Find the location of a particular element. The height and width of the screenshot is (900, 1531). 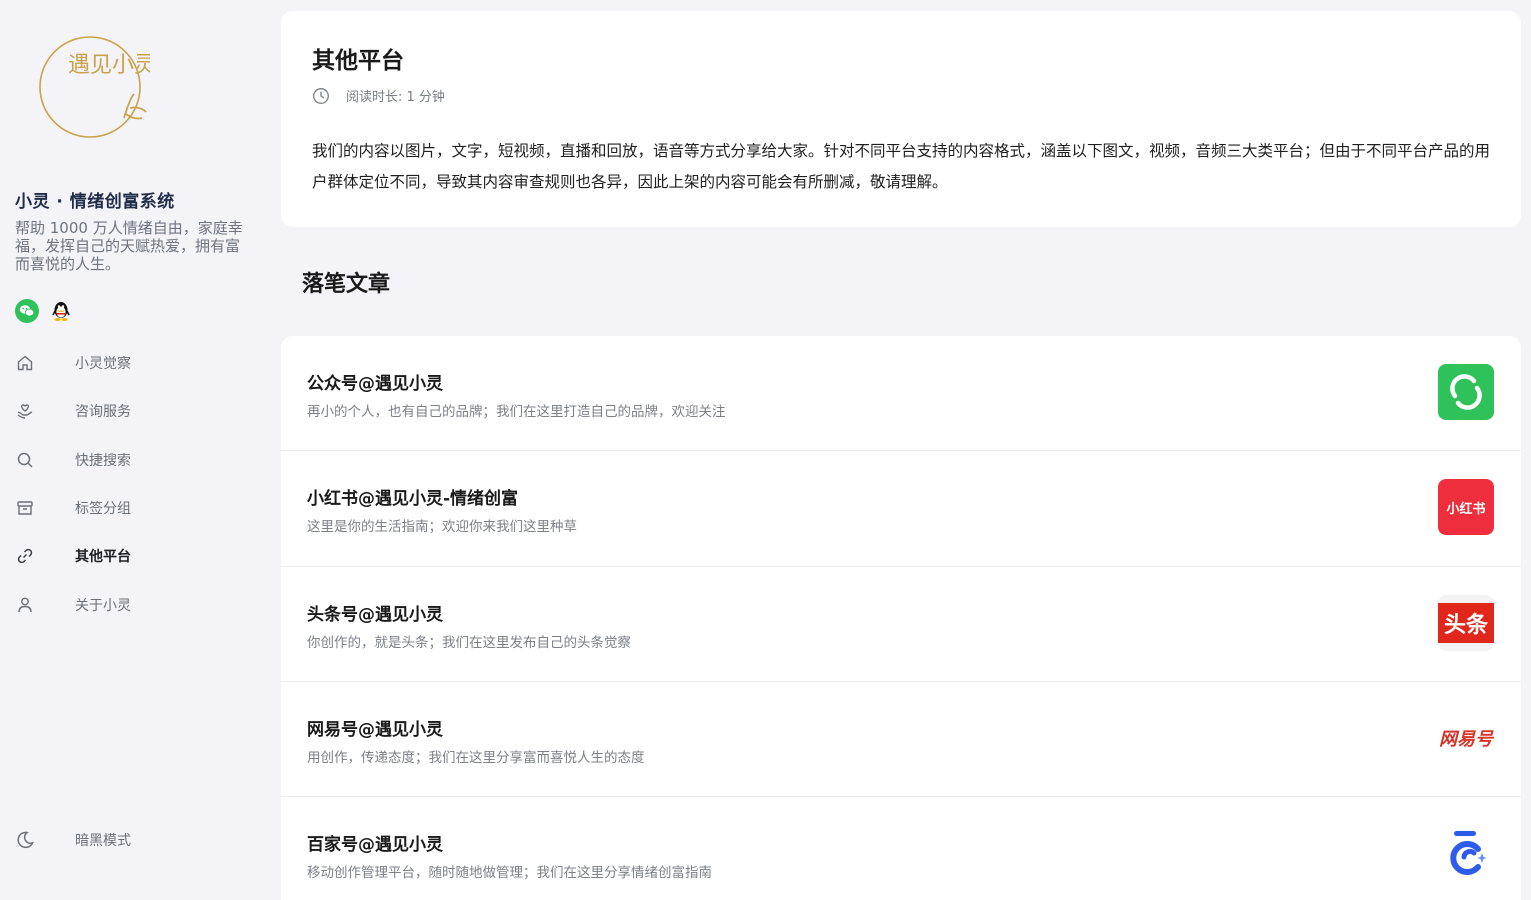

list-item: 百家号@遇见小灵 移动创作管理平台，随时随地做管理；我们在这里分享情绪创富指南 is located at coordinates (901, 848).